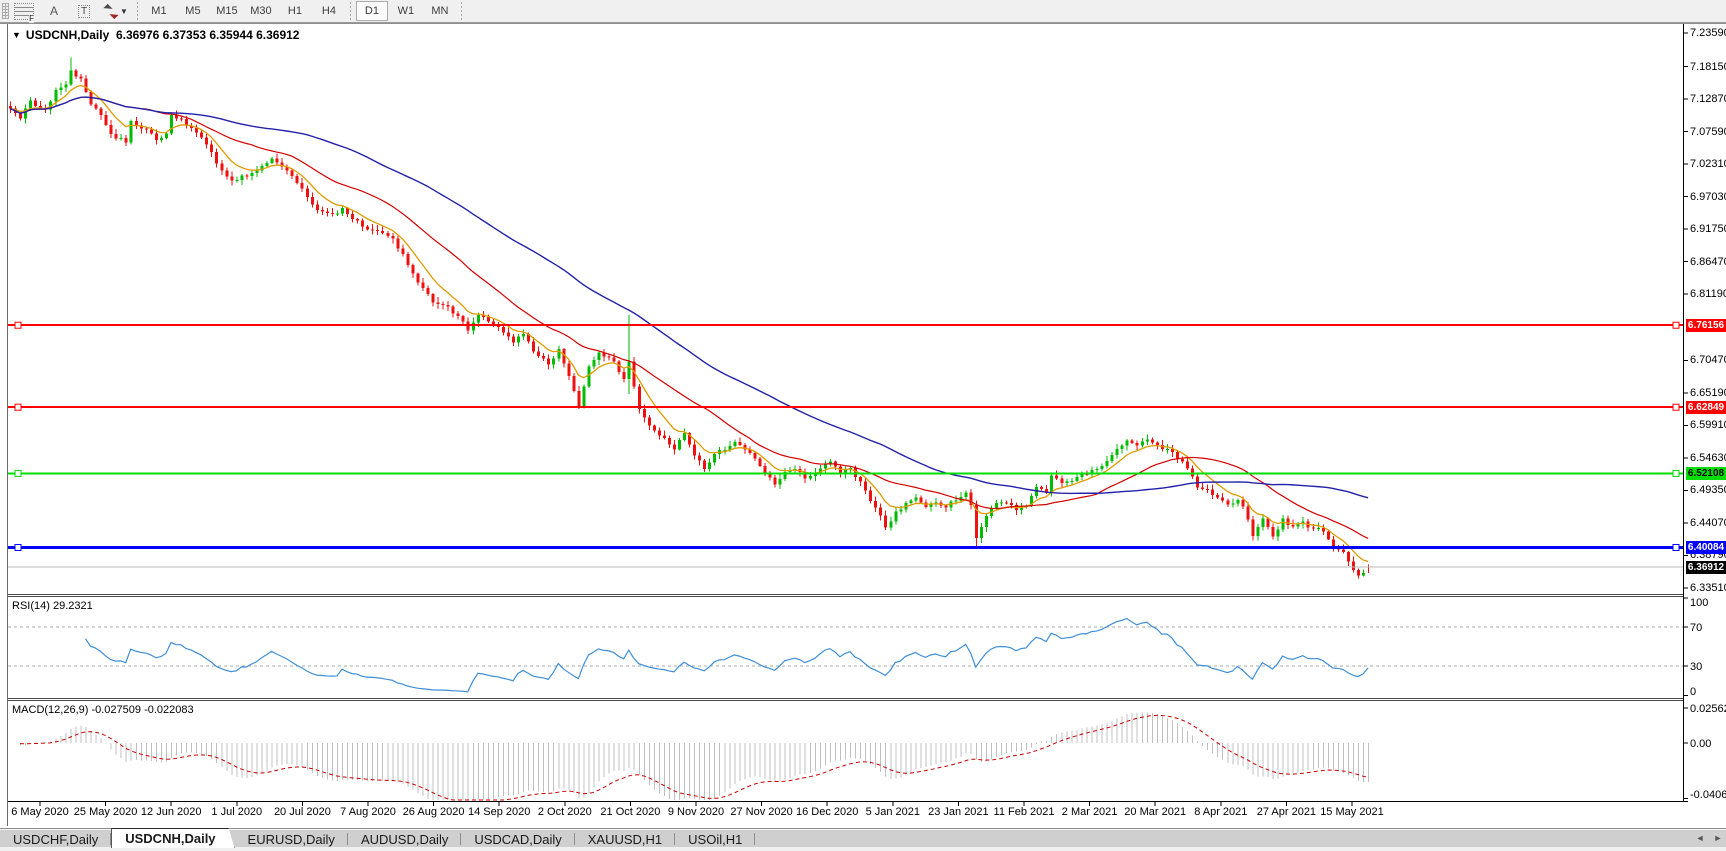 The width and height of the screenshot is (1726, 851). Describe the element at coordinates (1706, 325) in the screenshot. I see `level-price-tag: 6.76156` at that location.